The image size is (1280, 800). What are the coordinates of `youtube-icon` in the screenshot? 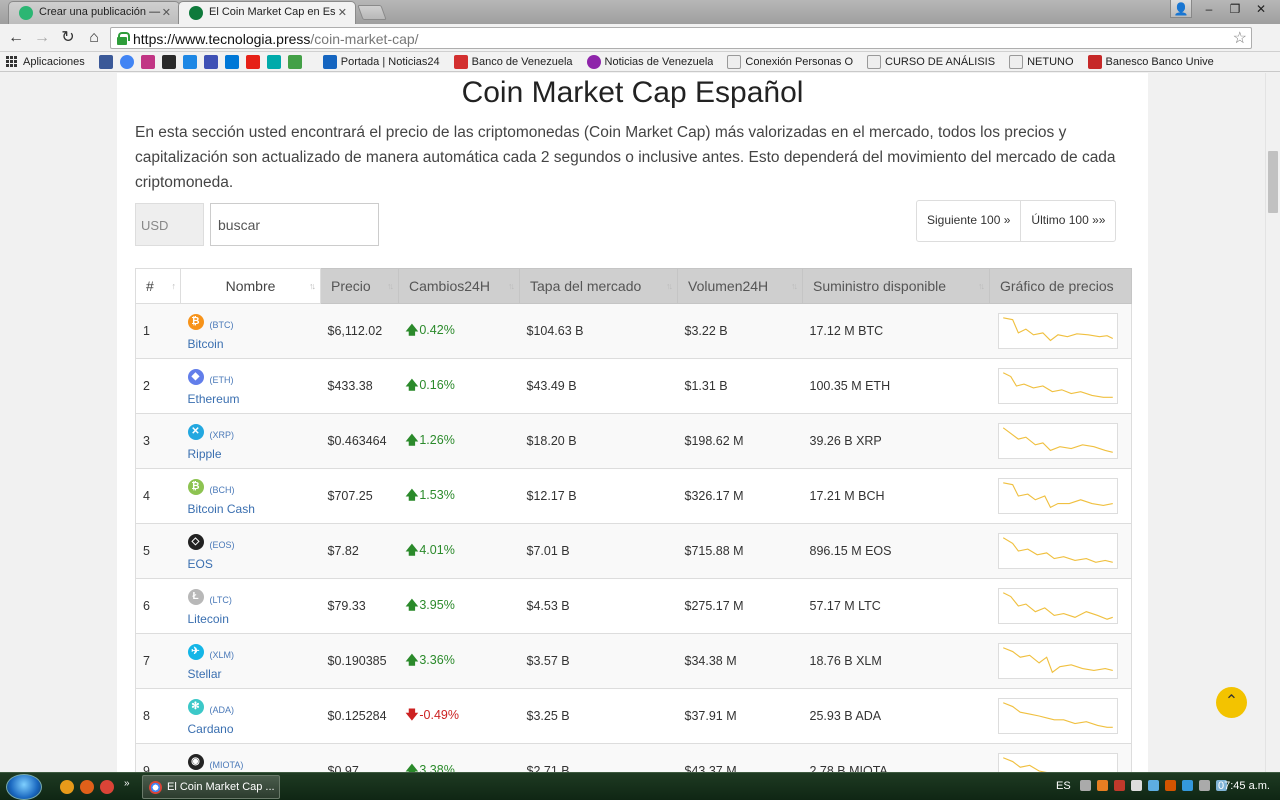 It's located at (252, 61).